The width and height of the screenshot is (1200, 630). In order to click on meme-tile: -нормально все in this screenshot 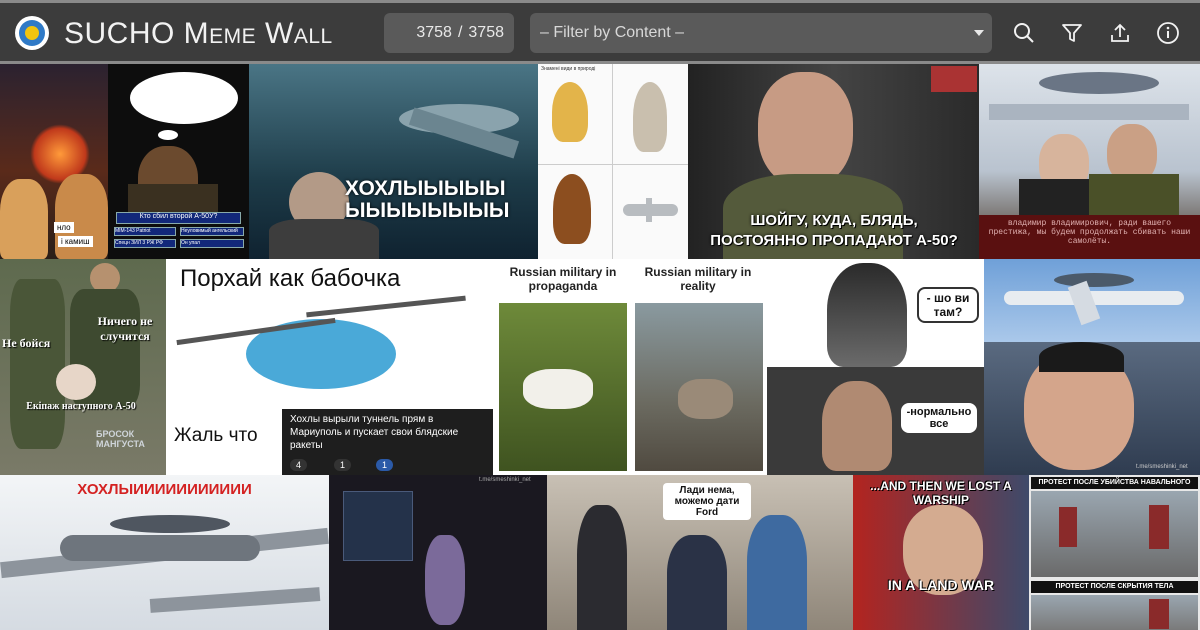, I will do `click(875, 421)`.